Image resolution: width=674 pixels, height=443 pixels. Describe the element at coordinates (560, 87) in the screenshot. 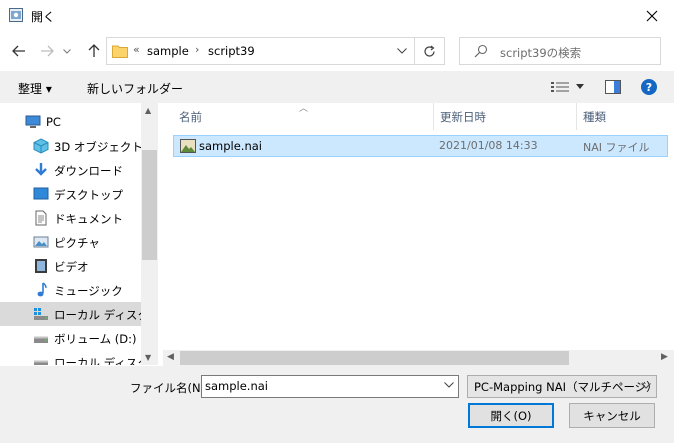

I see `view-details-icon` at that location.